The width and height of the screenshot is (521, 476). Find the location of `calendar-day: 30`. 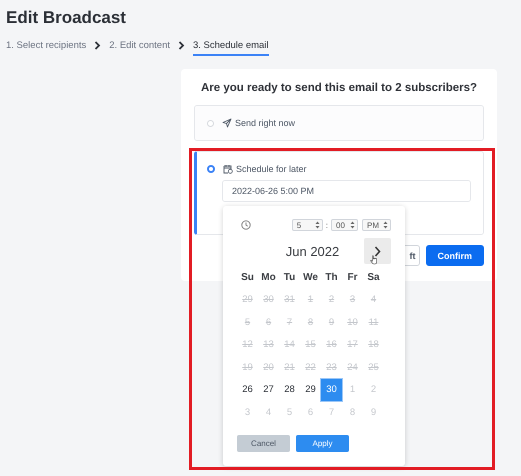

calendar-day: 30 is located at coordinates (331, 389).